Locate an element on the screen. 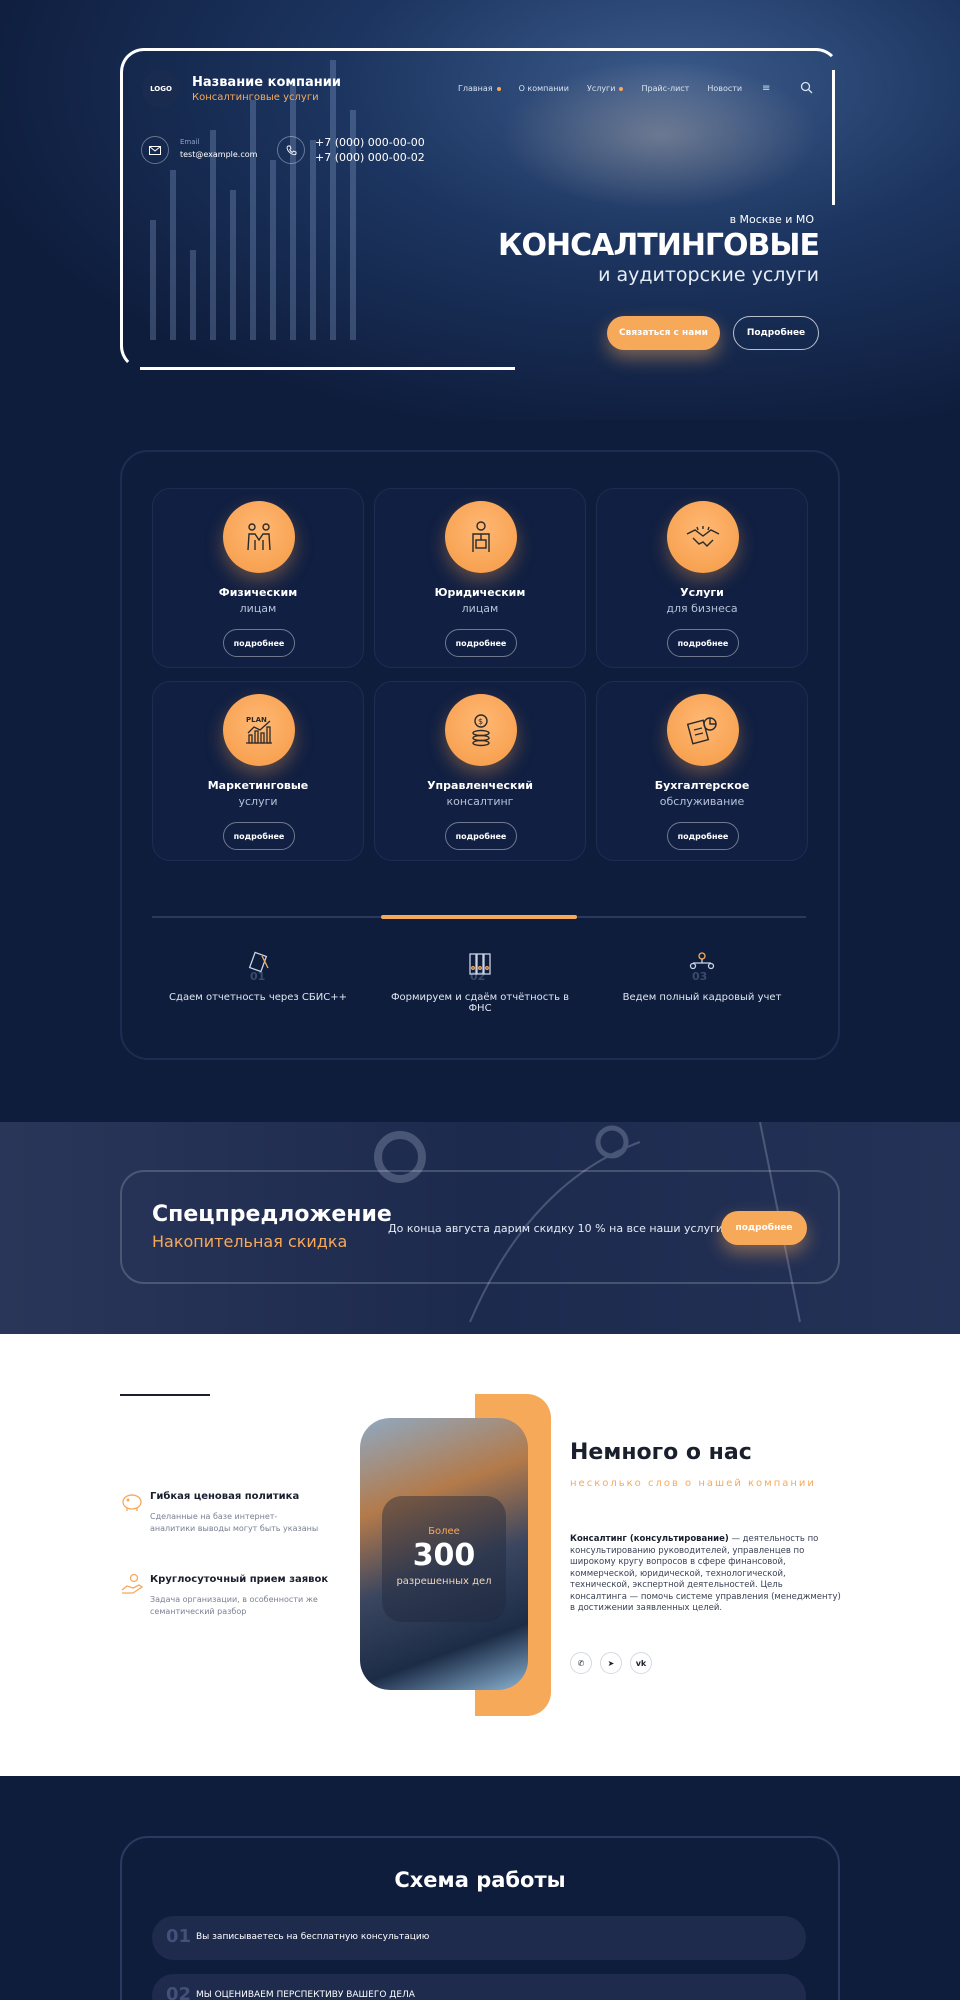  email-link: test@example.com is located at coordinates (218, 154).